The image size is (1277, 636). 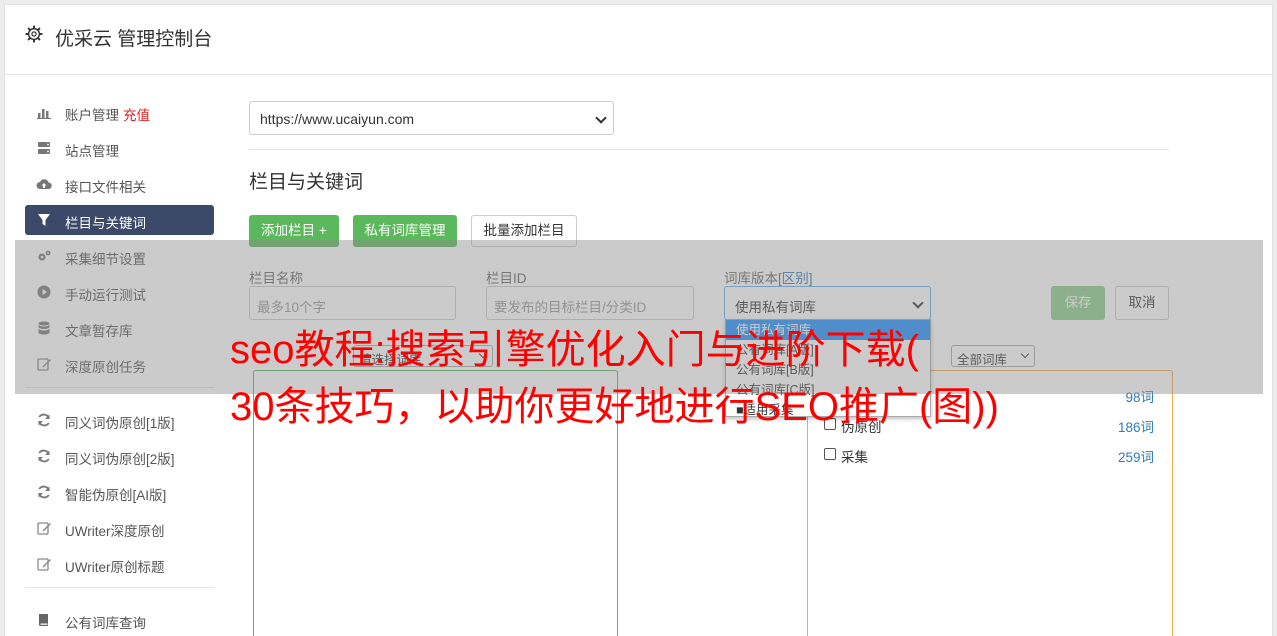 What do you see at coordinates (105, 187) in the screenshot?
I see `sidebar-item-label: 接口文件相关` at bounding box center [105, 187].